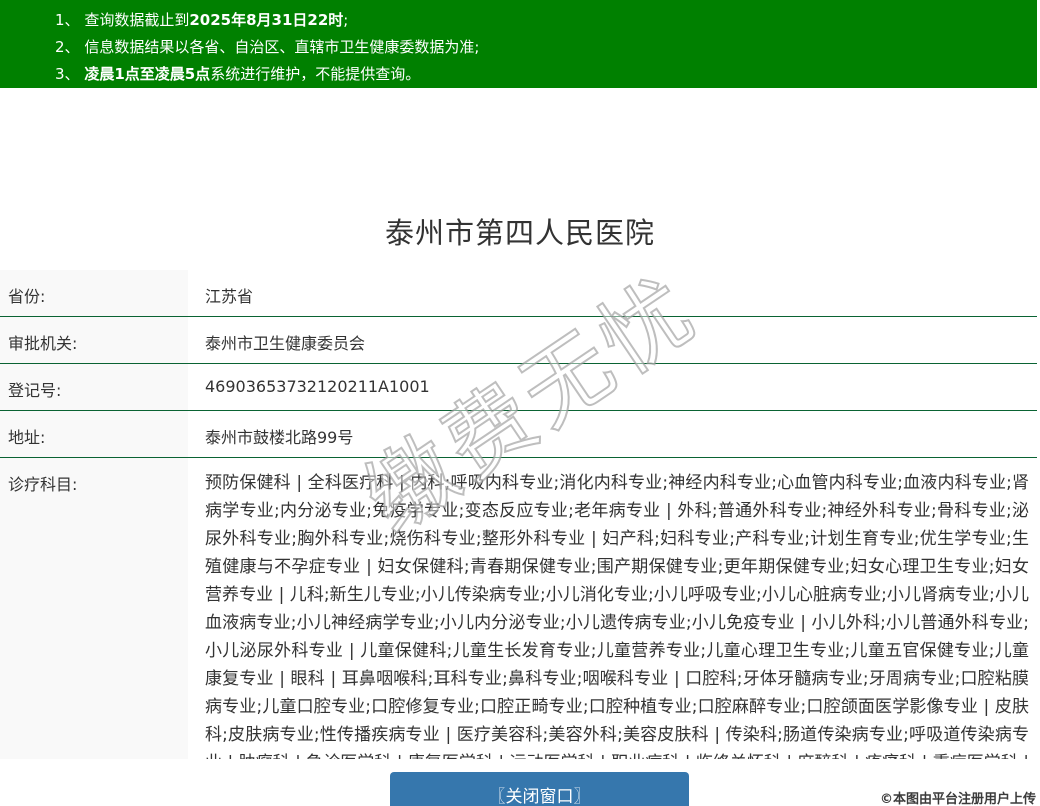 The width and height of the screenshot is (1040, 806). What do you see at coordinates (229, 296) in the screenshot?
I see `row-value: 江苏省` at bounding box center [229, 296].